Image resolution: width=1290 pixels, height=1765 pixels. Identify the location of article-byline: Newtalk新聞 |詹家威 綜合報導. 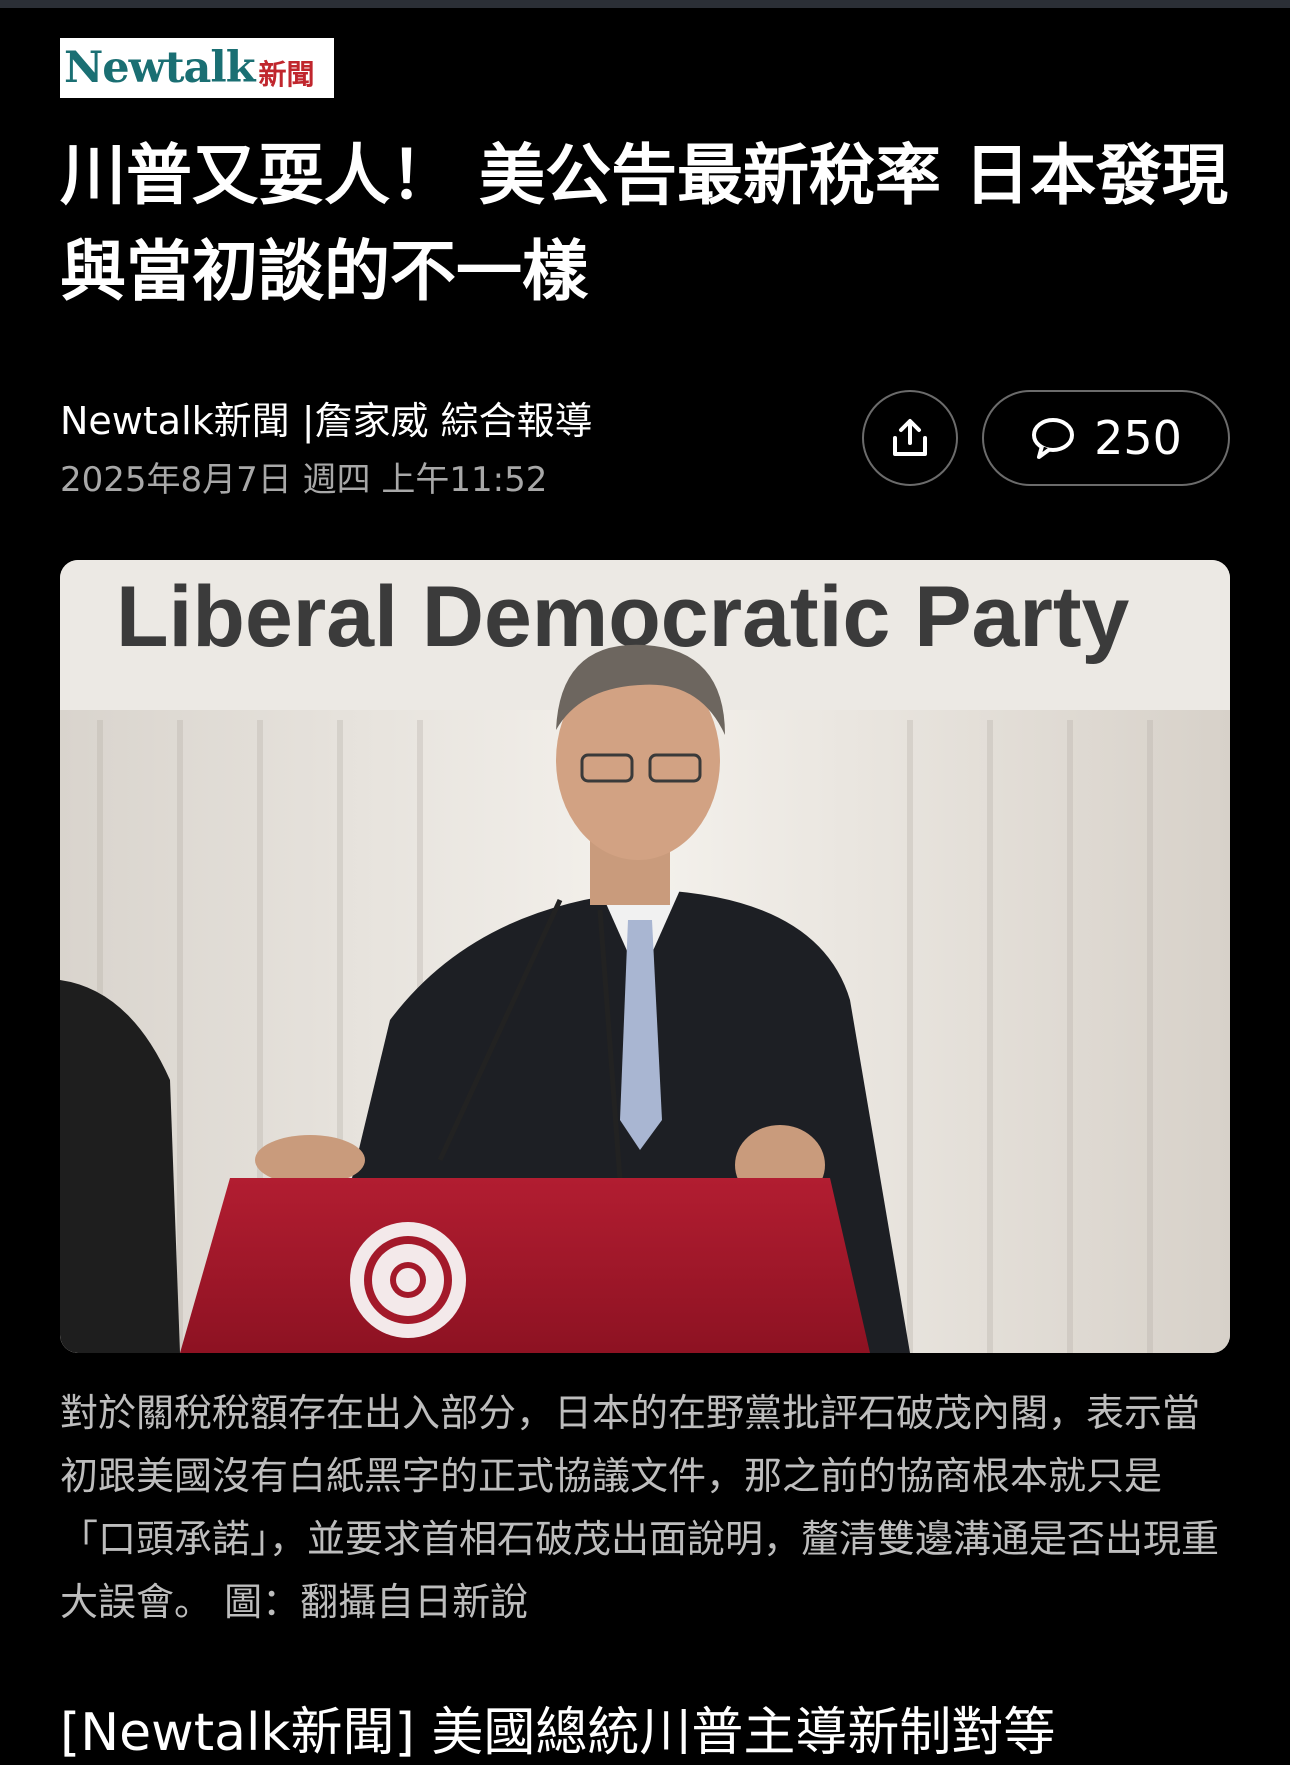
(326, 417).